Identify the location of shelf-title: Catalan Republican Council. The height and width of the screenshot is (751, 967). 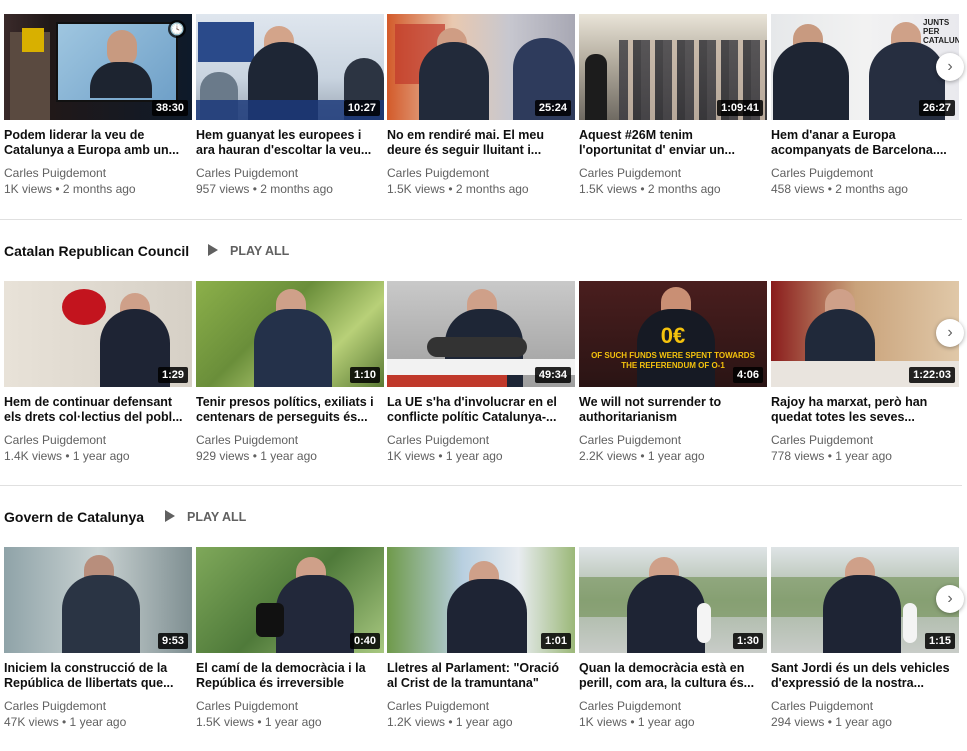
(96, 251).